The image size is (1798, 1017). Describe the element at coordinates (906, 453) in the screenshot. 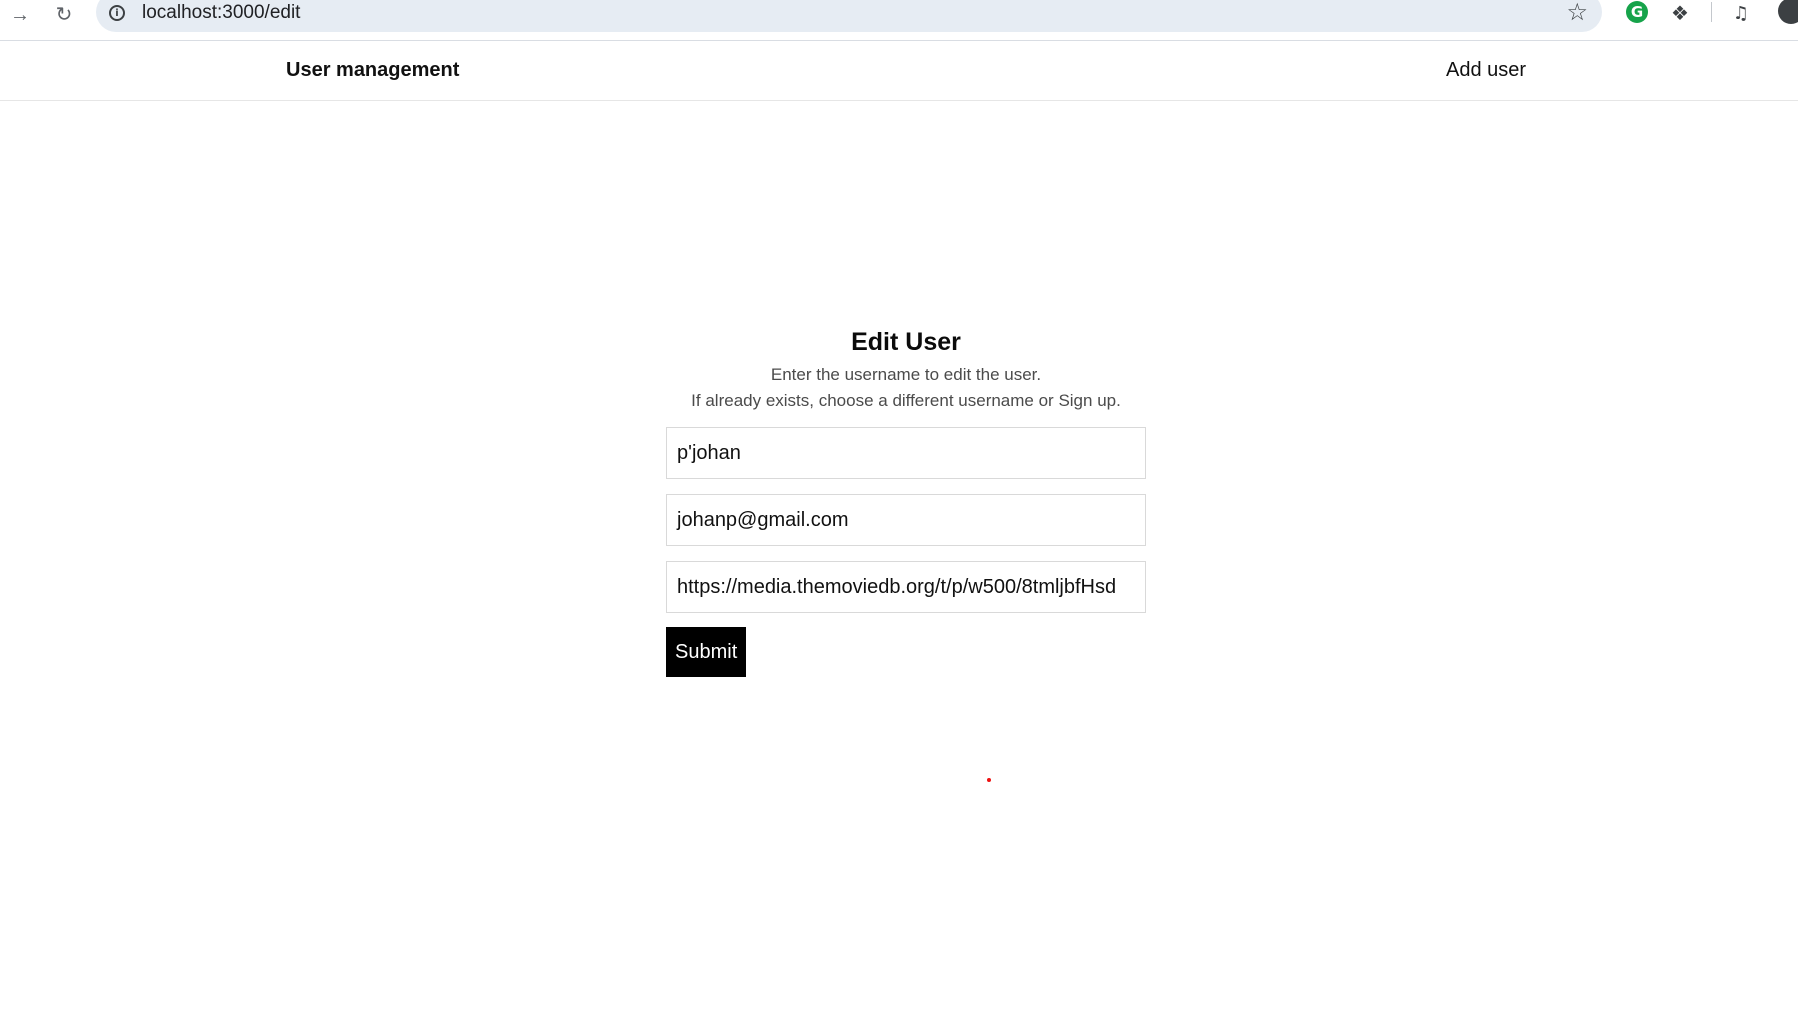

I see `username-input: p'johan` at that location.